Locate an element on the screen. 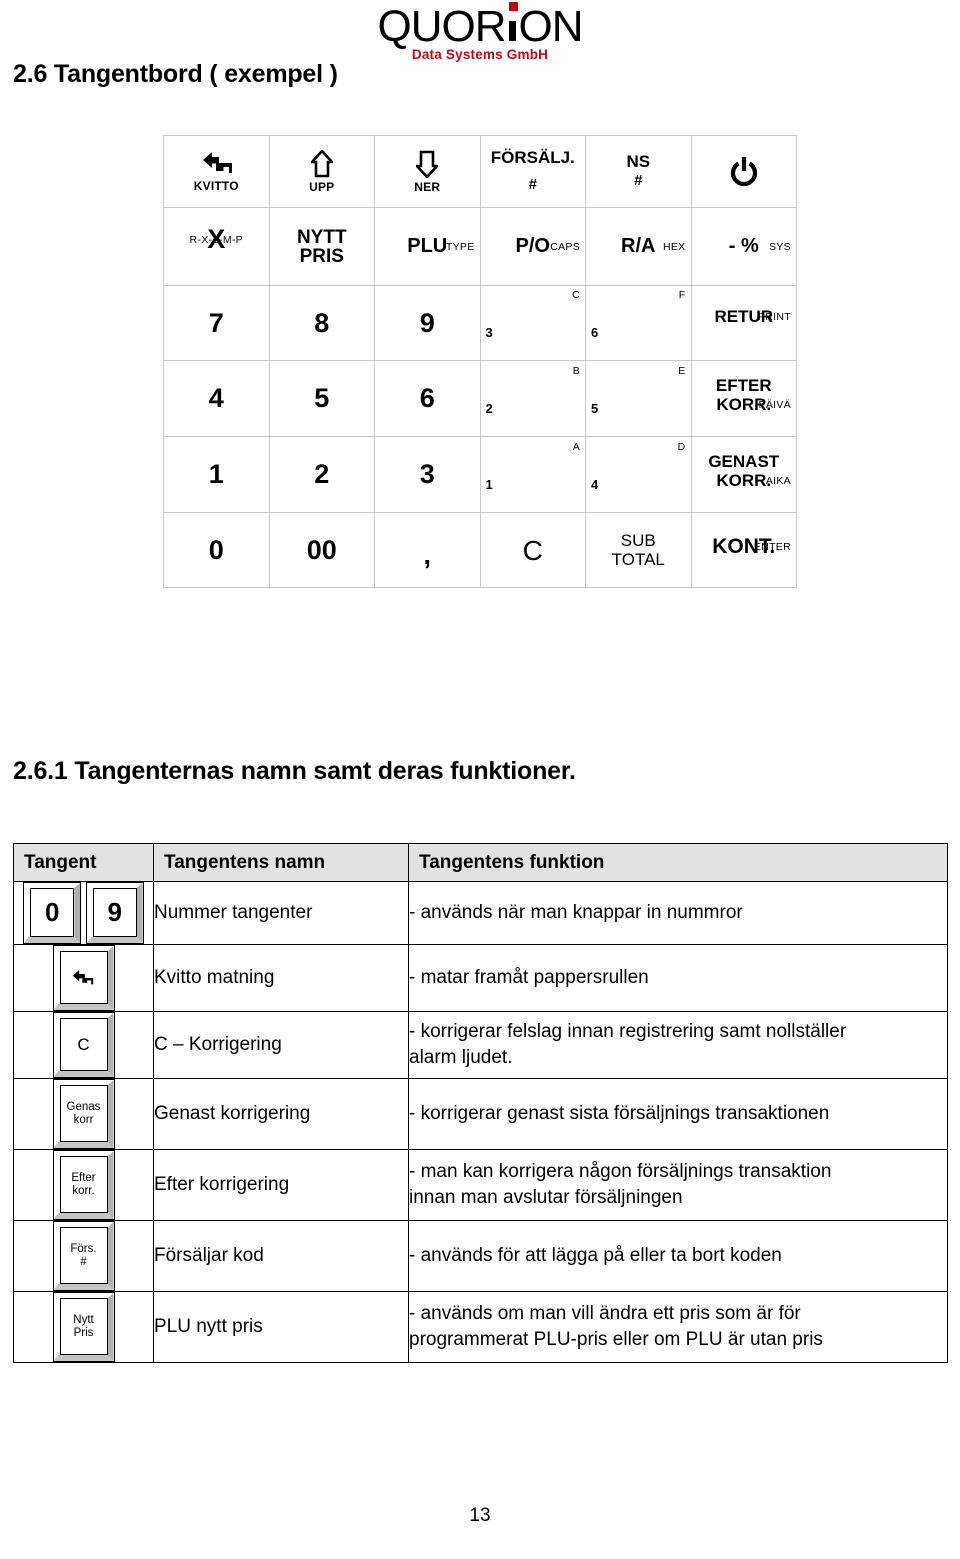 The height and width of the screenshot is (1559, 960). key-7: 7 is located at coordinates (216, 323).